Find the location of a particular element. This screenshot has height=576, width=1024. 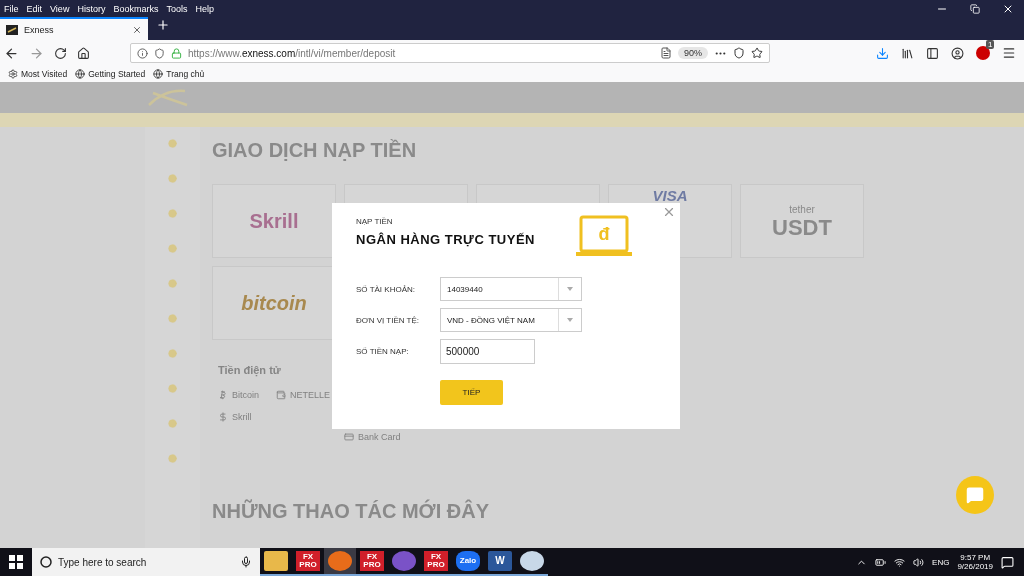

forward-icon is located at coordinates (36, 53).